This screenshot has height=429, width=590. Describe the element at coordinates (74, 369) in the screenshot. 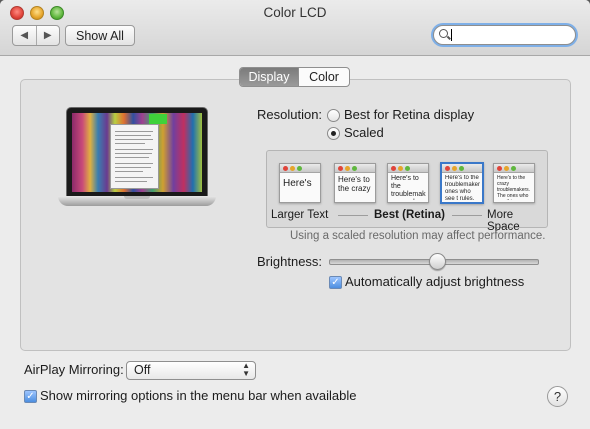

I see `airplay-mirroring-label: AirPlay Mirroring:` at that location.